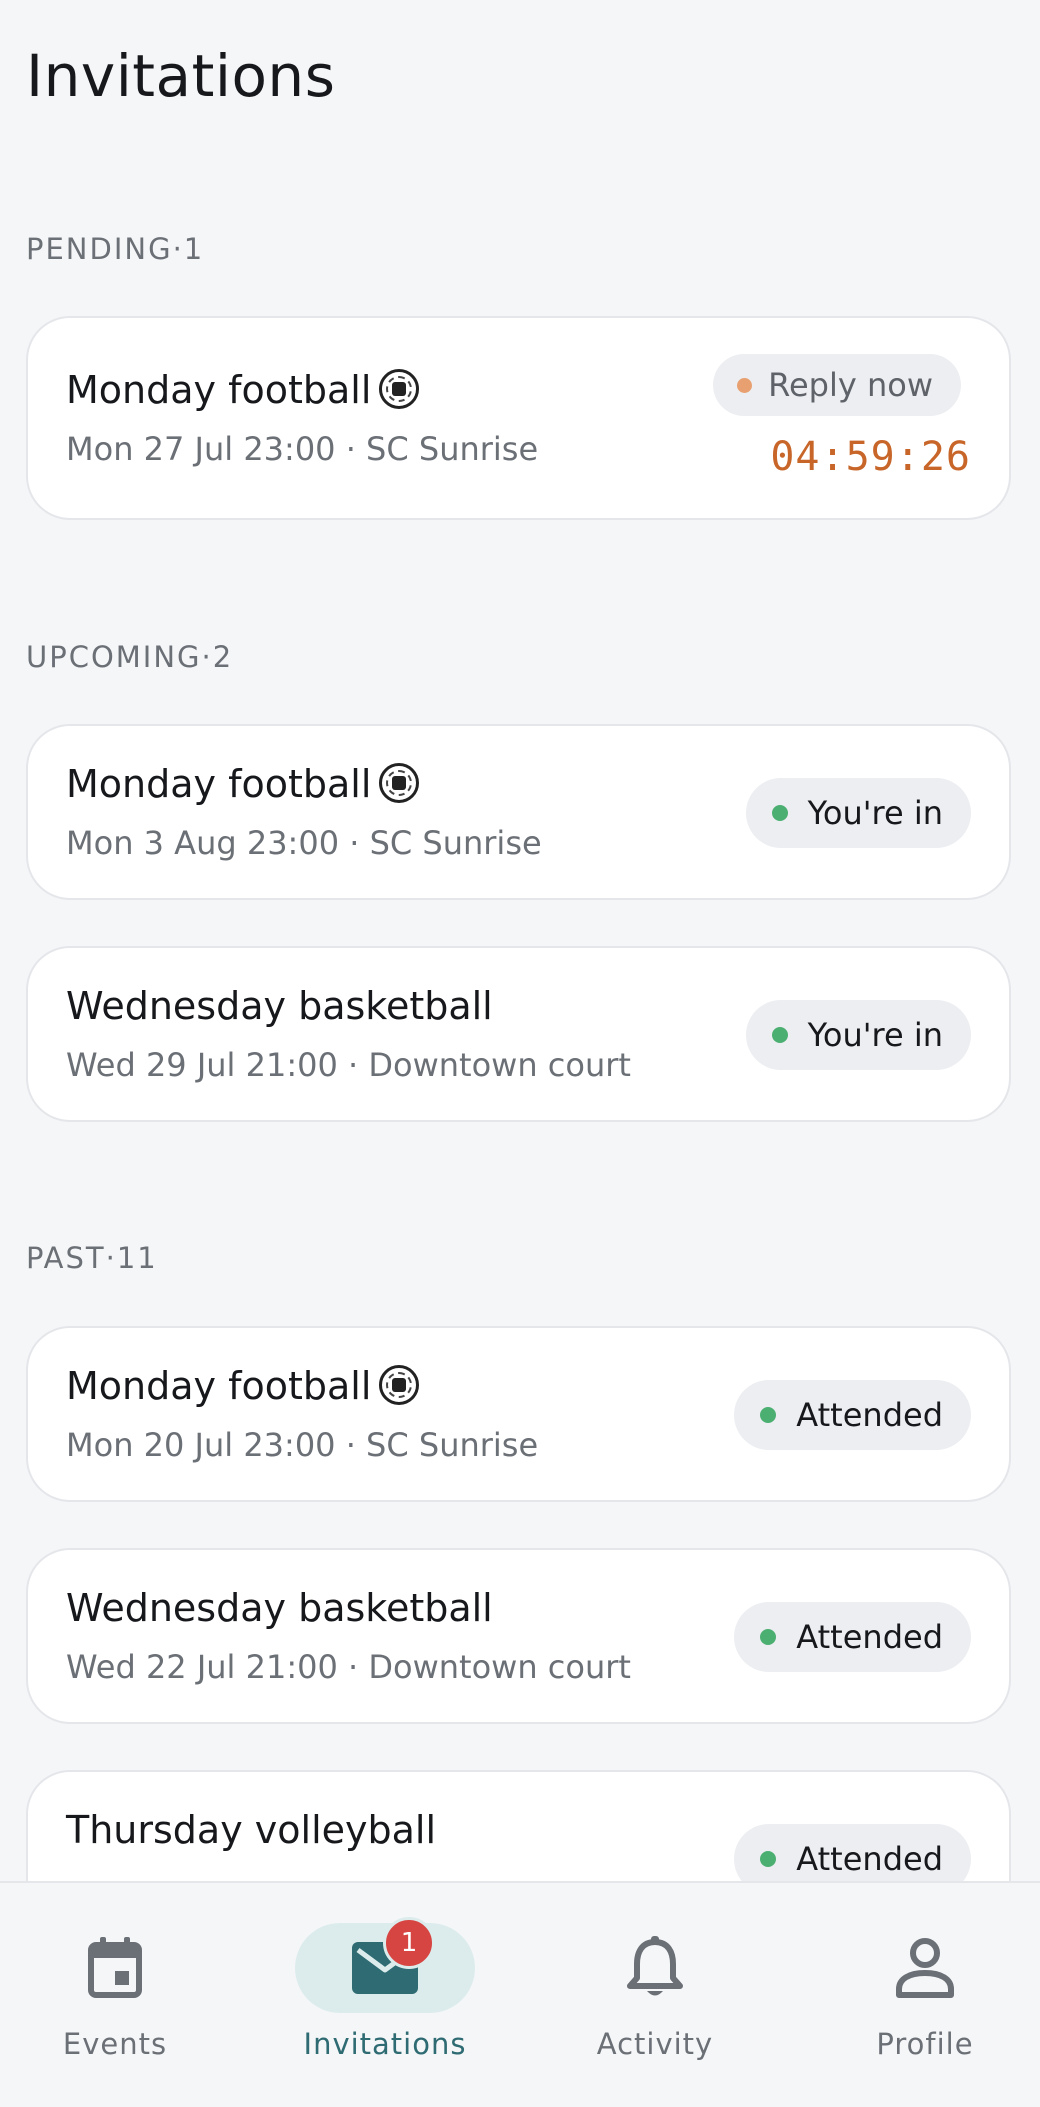  Describe the element at coordinates (302, 449) in the screenshot. I see `card-subtitle: Mon 27 Jul 23:00 · SC Sunrise` at that location.